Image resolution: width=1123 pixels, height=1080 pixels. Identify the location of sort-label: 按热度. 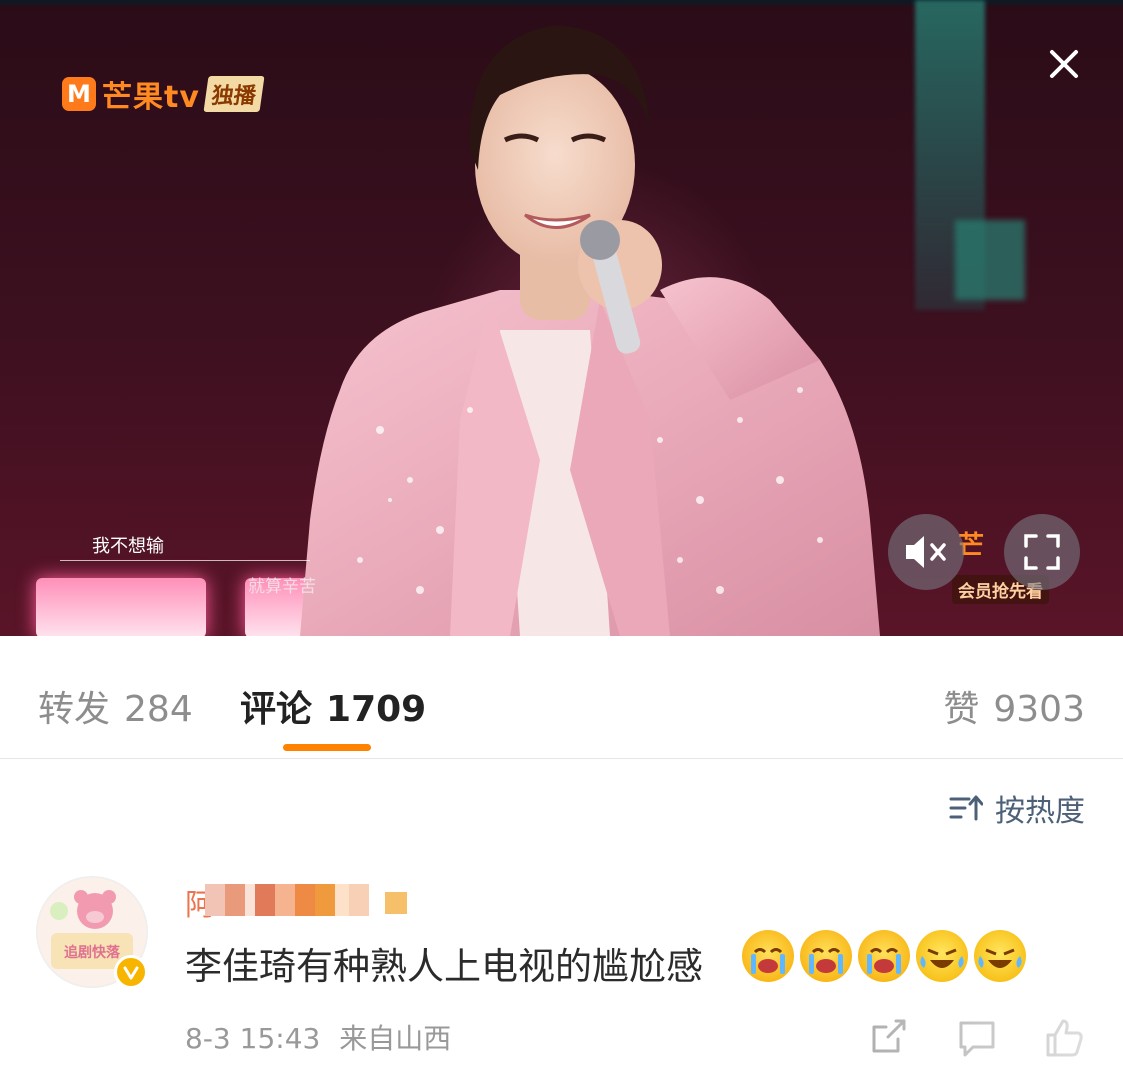
(1040, 811).